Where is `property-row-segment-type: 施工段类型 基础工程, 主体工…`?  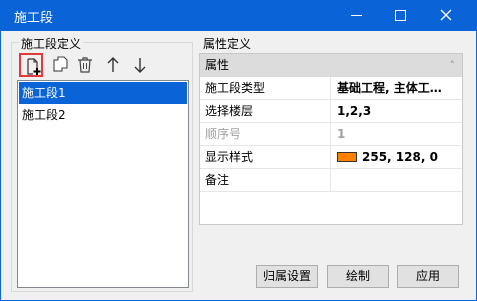 property-row-segment-type: 施工段类型 基础工程, 主体工… is located at coordinates (331, 88).